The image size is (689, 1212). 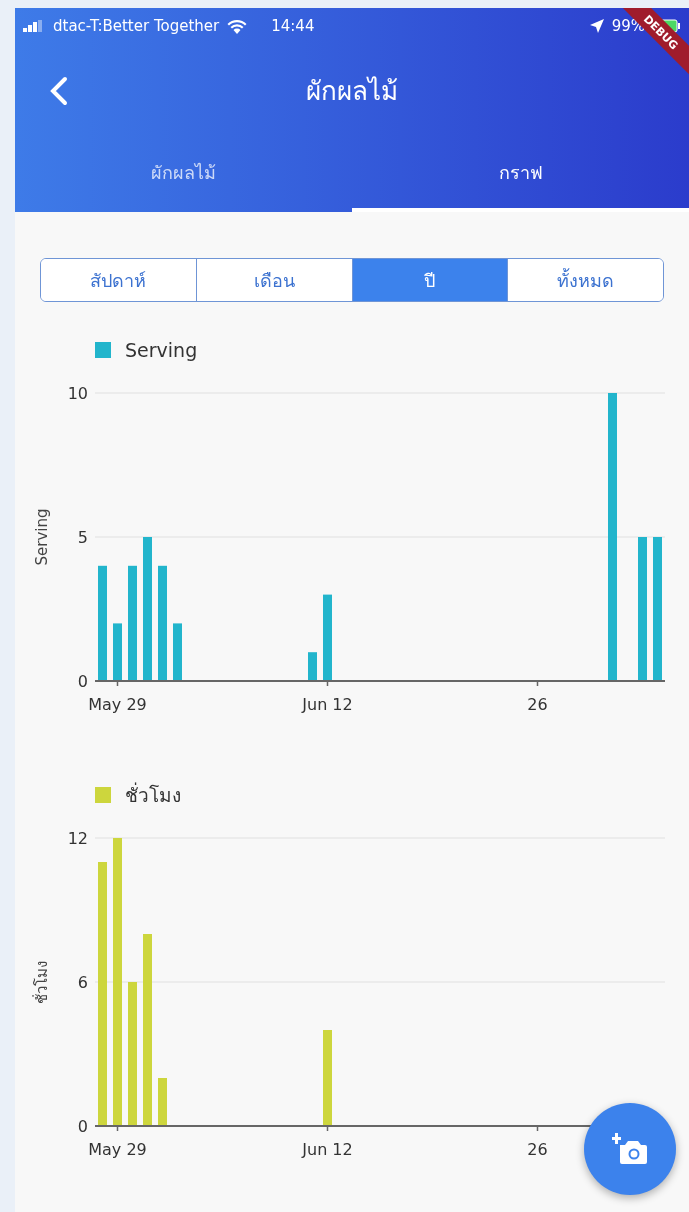 I want to click on clock-time: 14:44, so click(x=293, y=26).